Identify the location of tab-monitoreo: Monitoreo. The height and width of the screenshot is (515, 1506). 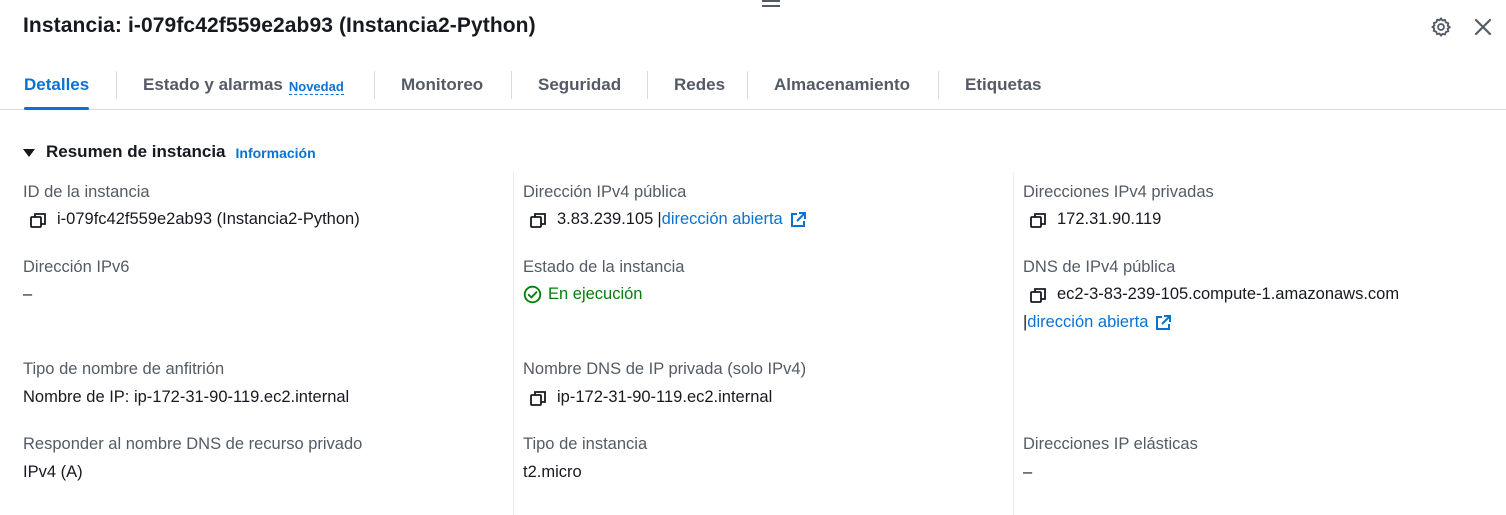
(442, 85).